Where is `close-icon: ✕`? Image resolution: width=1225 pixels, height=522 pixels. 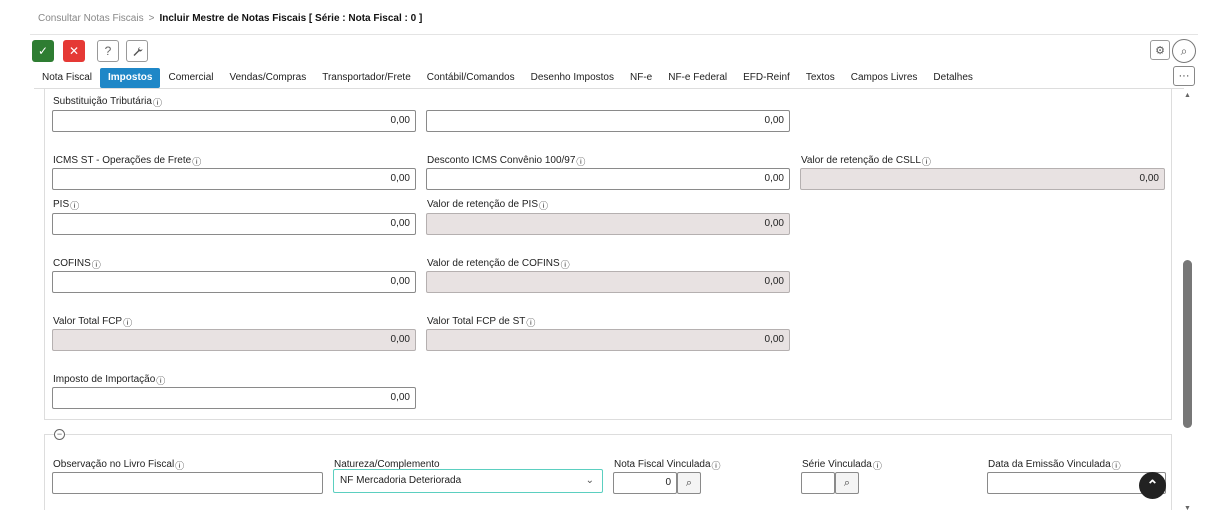
close-icon: ✕ is located at coordinates (74, 51).